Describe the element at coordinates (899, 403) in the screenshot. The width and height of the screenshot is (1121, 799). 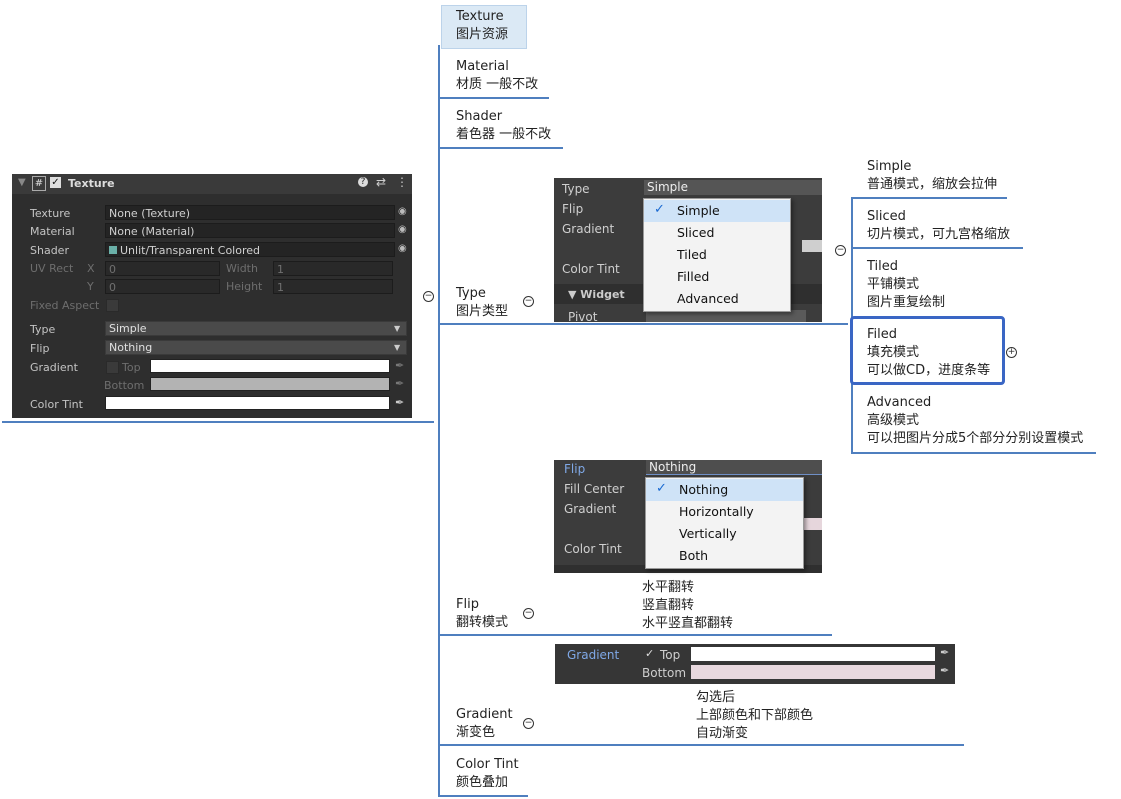
I see `type-advanced-title: Advanced` at that location.